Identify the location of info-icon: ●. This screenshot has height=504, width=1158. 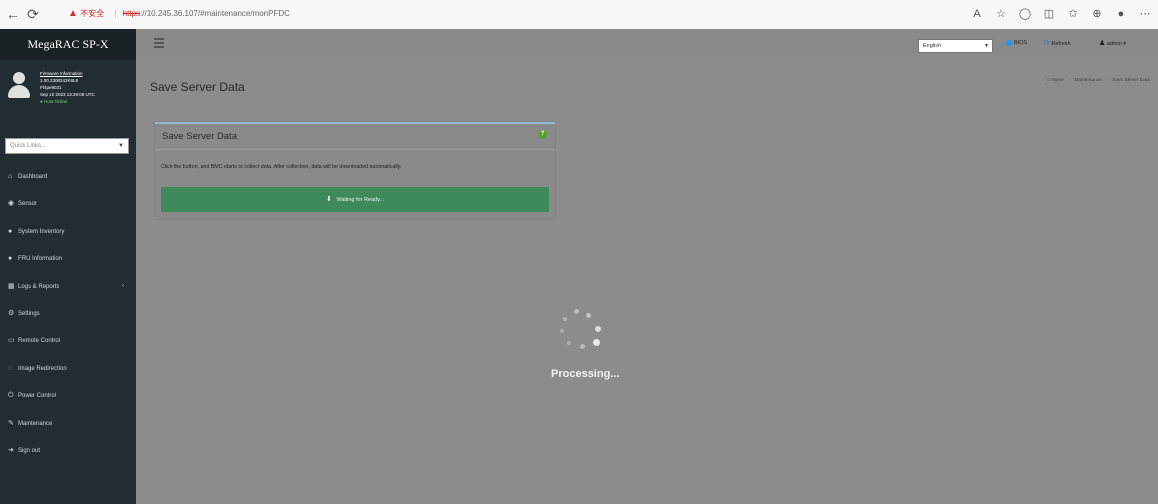
(10, 259).